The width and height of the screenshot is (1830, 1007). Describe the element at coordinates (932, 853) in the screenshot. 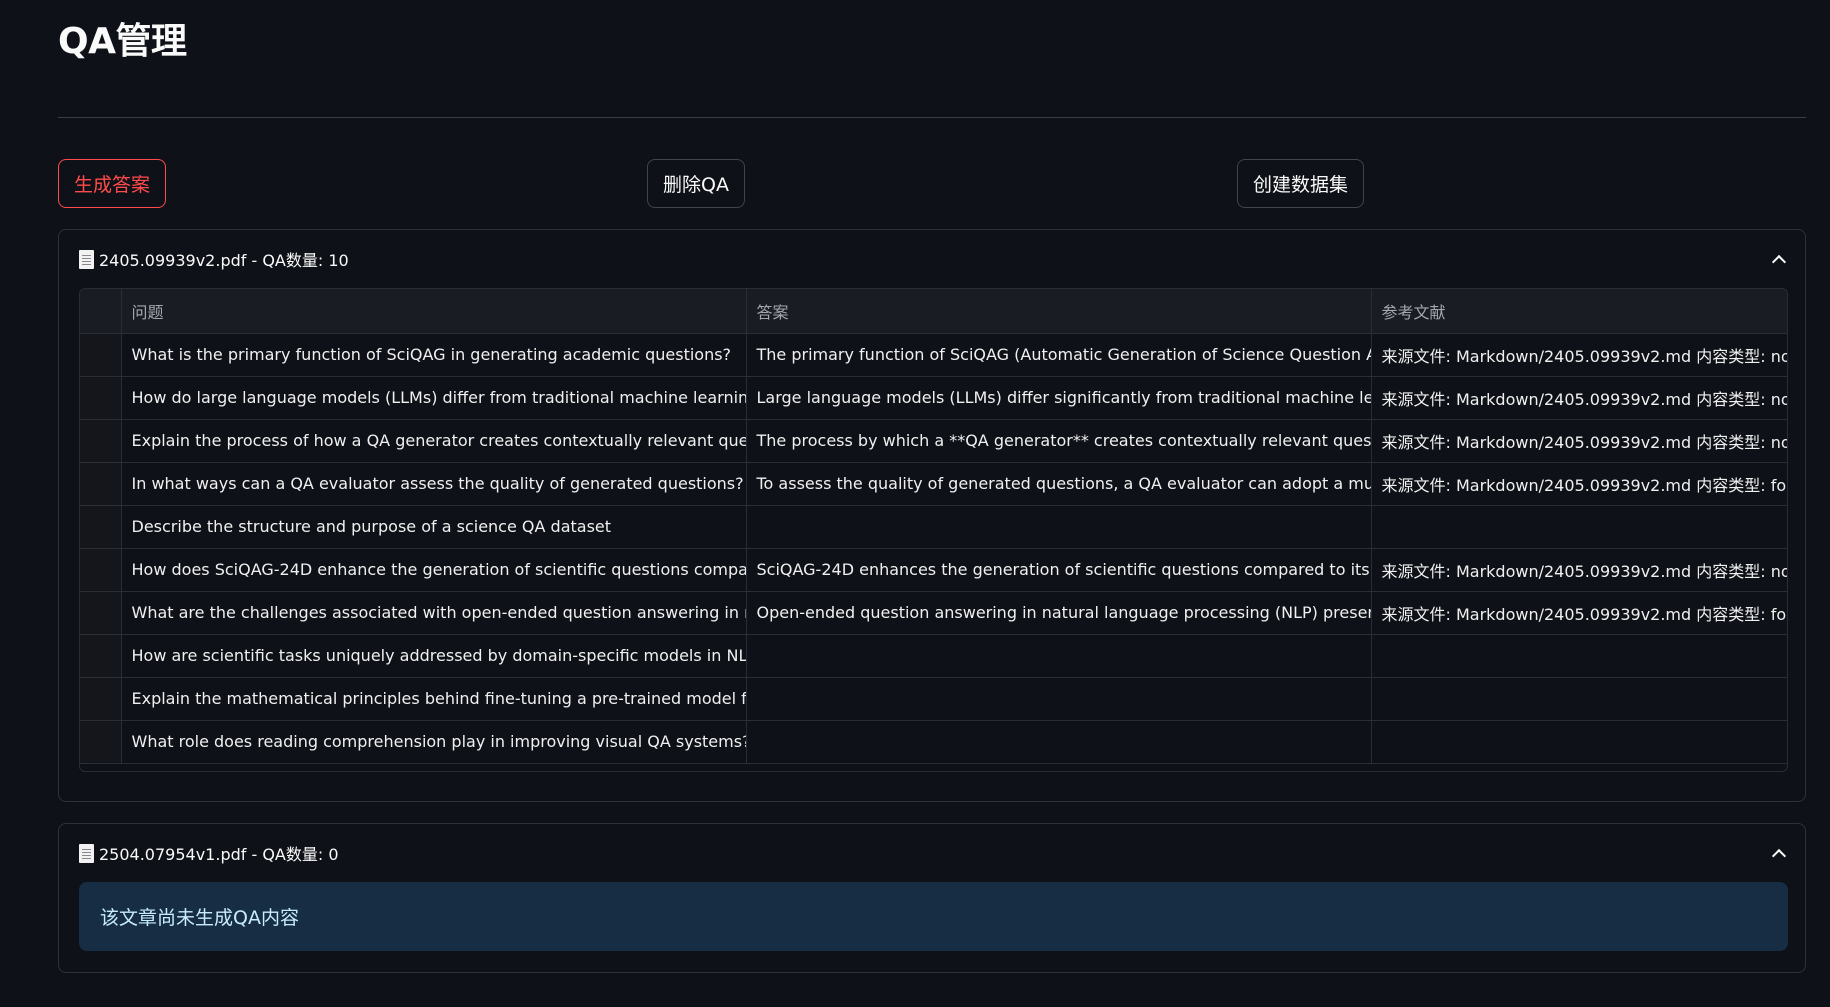

I see `file-expander-header: 2504.07954v1.pdf - QA数量: 0` at that location.